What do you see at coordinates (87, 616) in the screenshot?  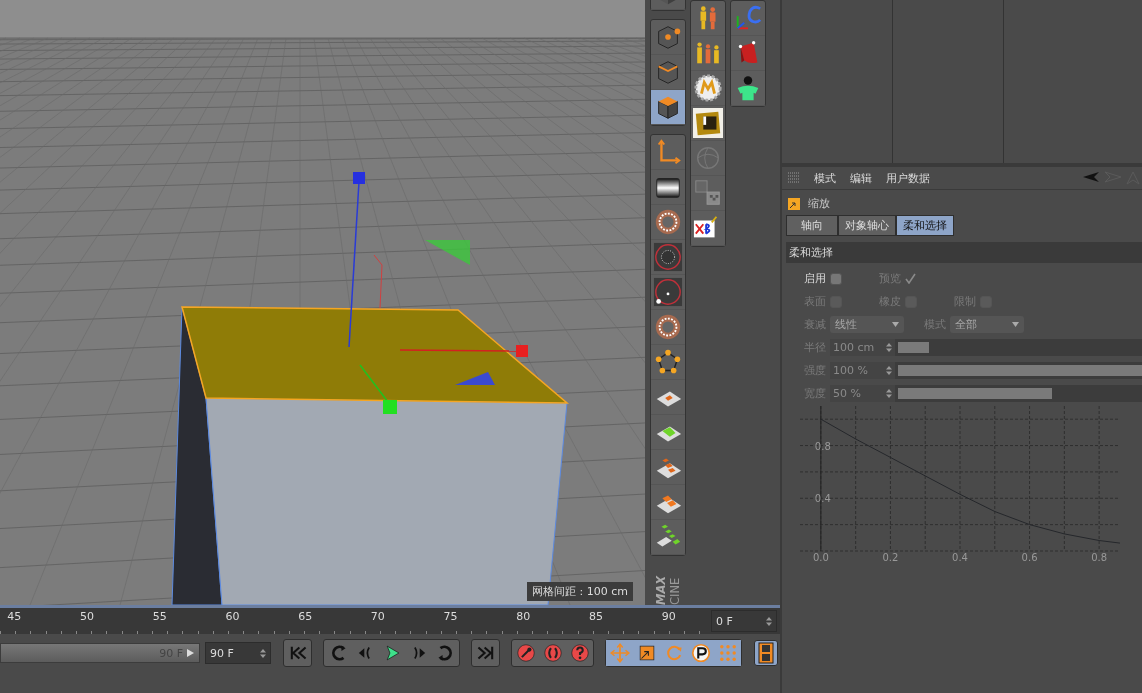 I see `frame-number: 50` at bounding box center [87, 616].